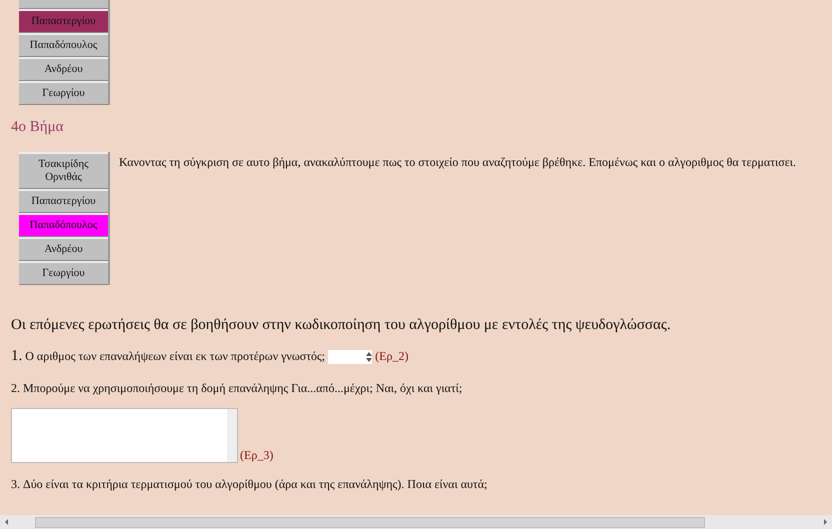 Image resolution: width=832 pixels, height=529 pixels. What do you see at coordinates (15, 484) in the screenshot?
I see `question-number: 3.` at bounding box center [15, 484].